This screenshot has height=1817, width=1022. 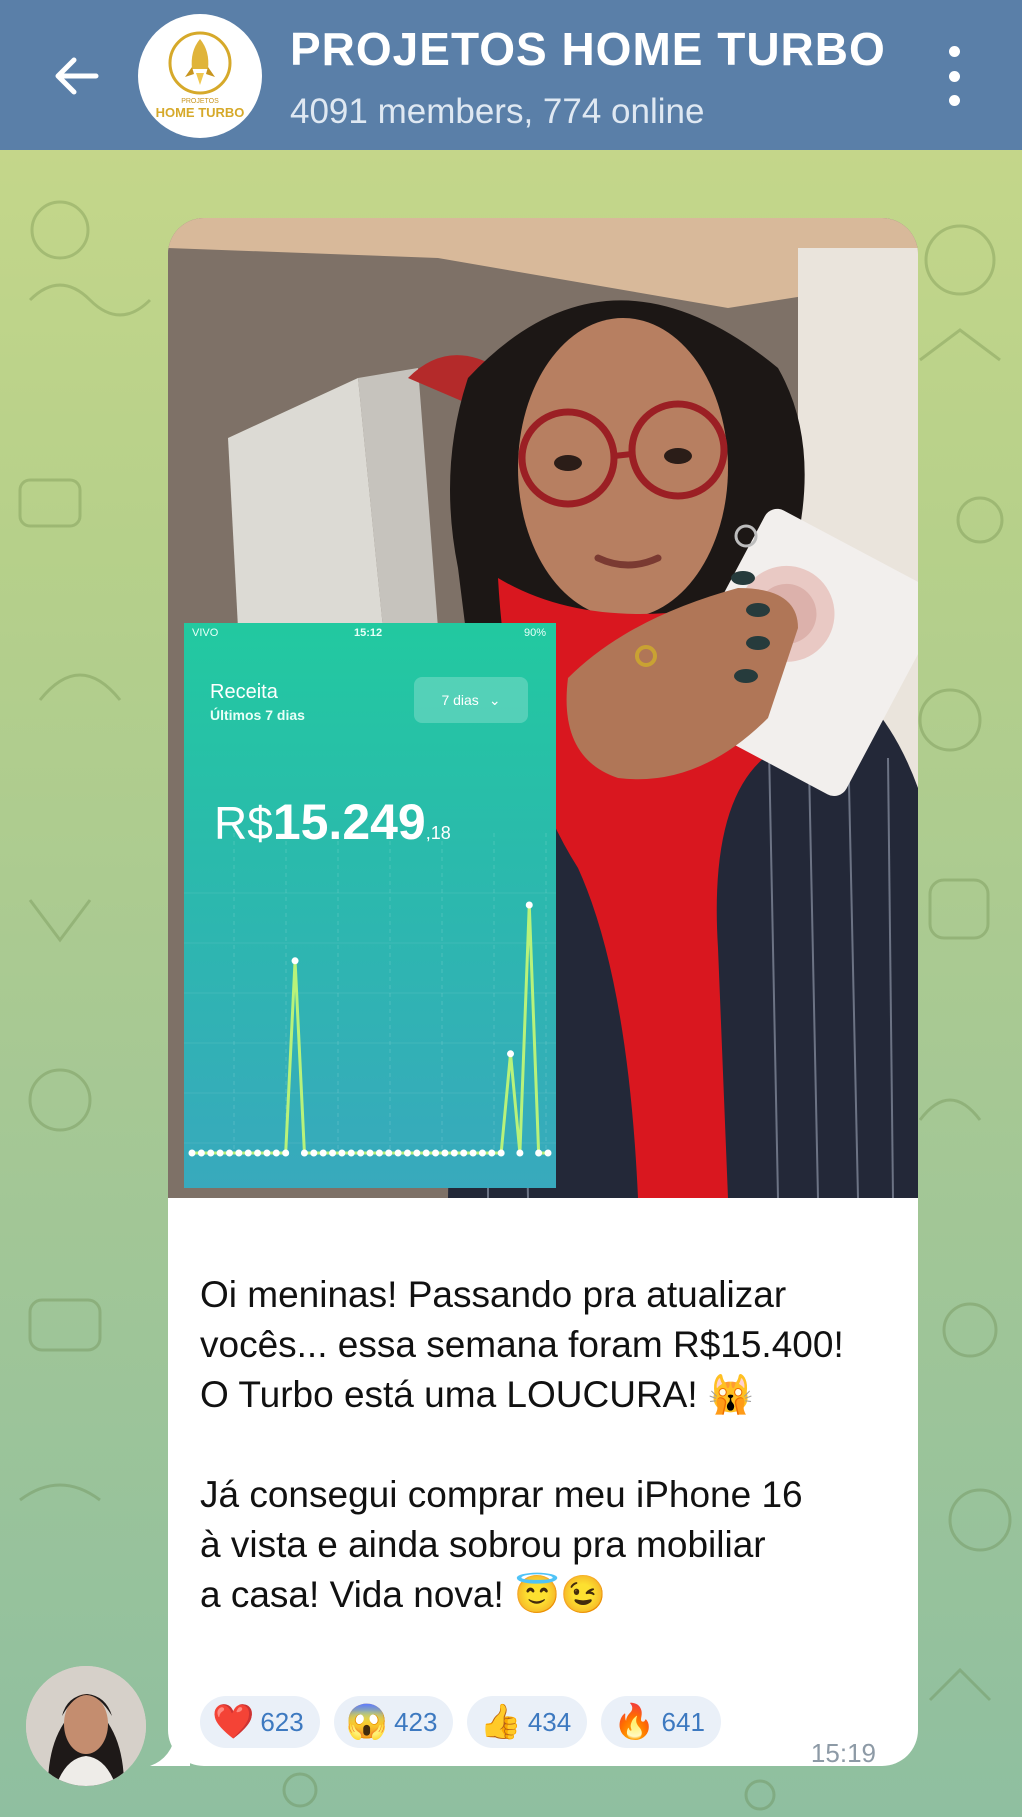 What do you see at coordinates (282, 1721) in the screenshot?
I see `reaction-count: 623` at bounding box center [282, 1721].